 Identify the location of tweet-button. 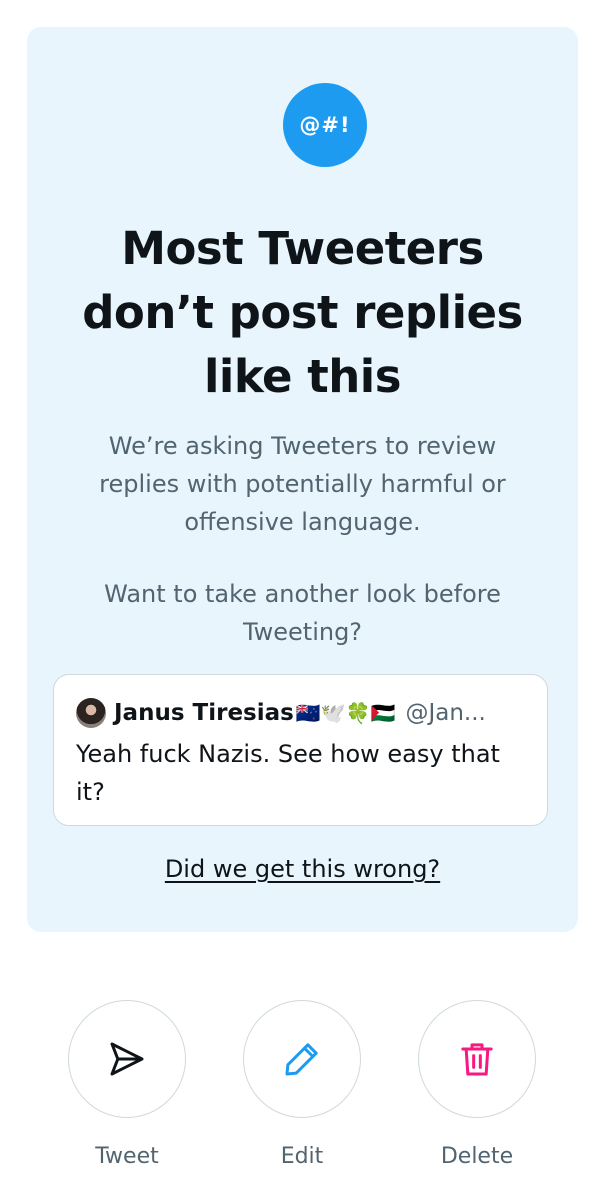
(127, 1059).